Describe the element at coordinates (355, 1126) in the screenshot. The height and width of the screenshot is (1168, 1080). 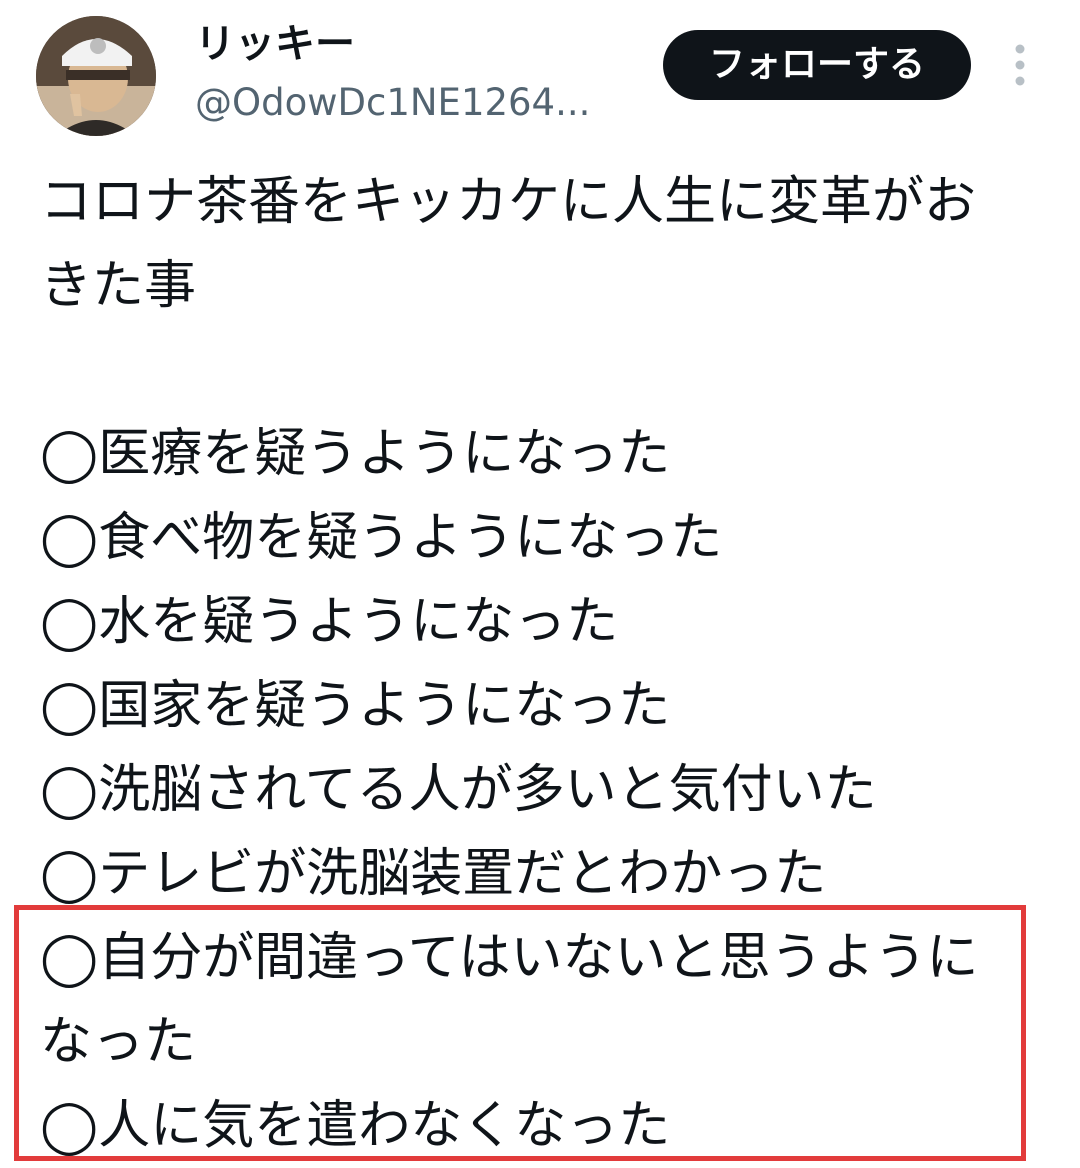
I see `highlighted-list-item: ◯人に気を遣わなくなった` at that location.